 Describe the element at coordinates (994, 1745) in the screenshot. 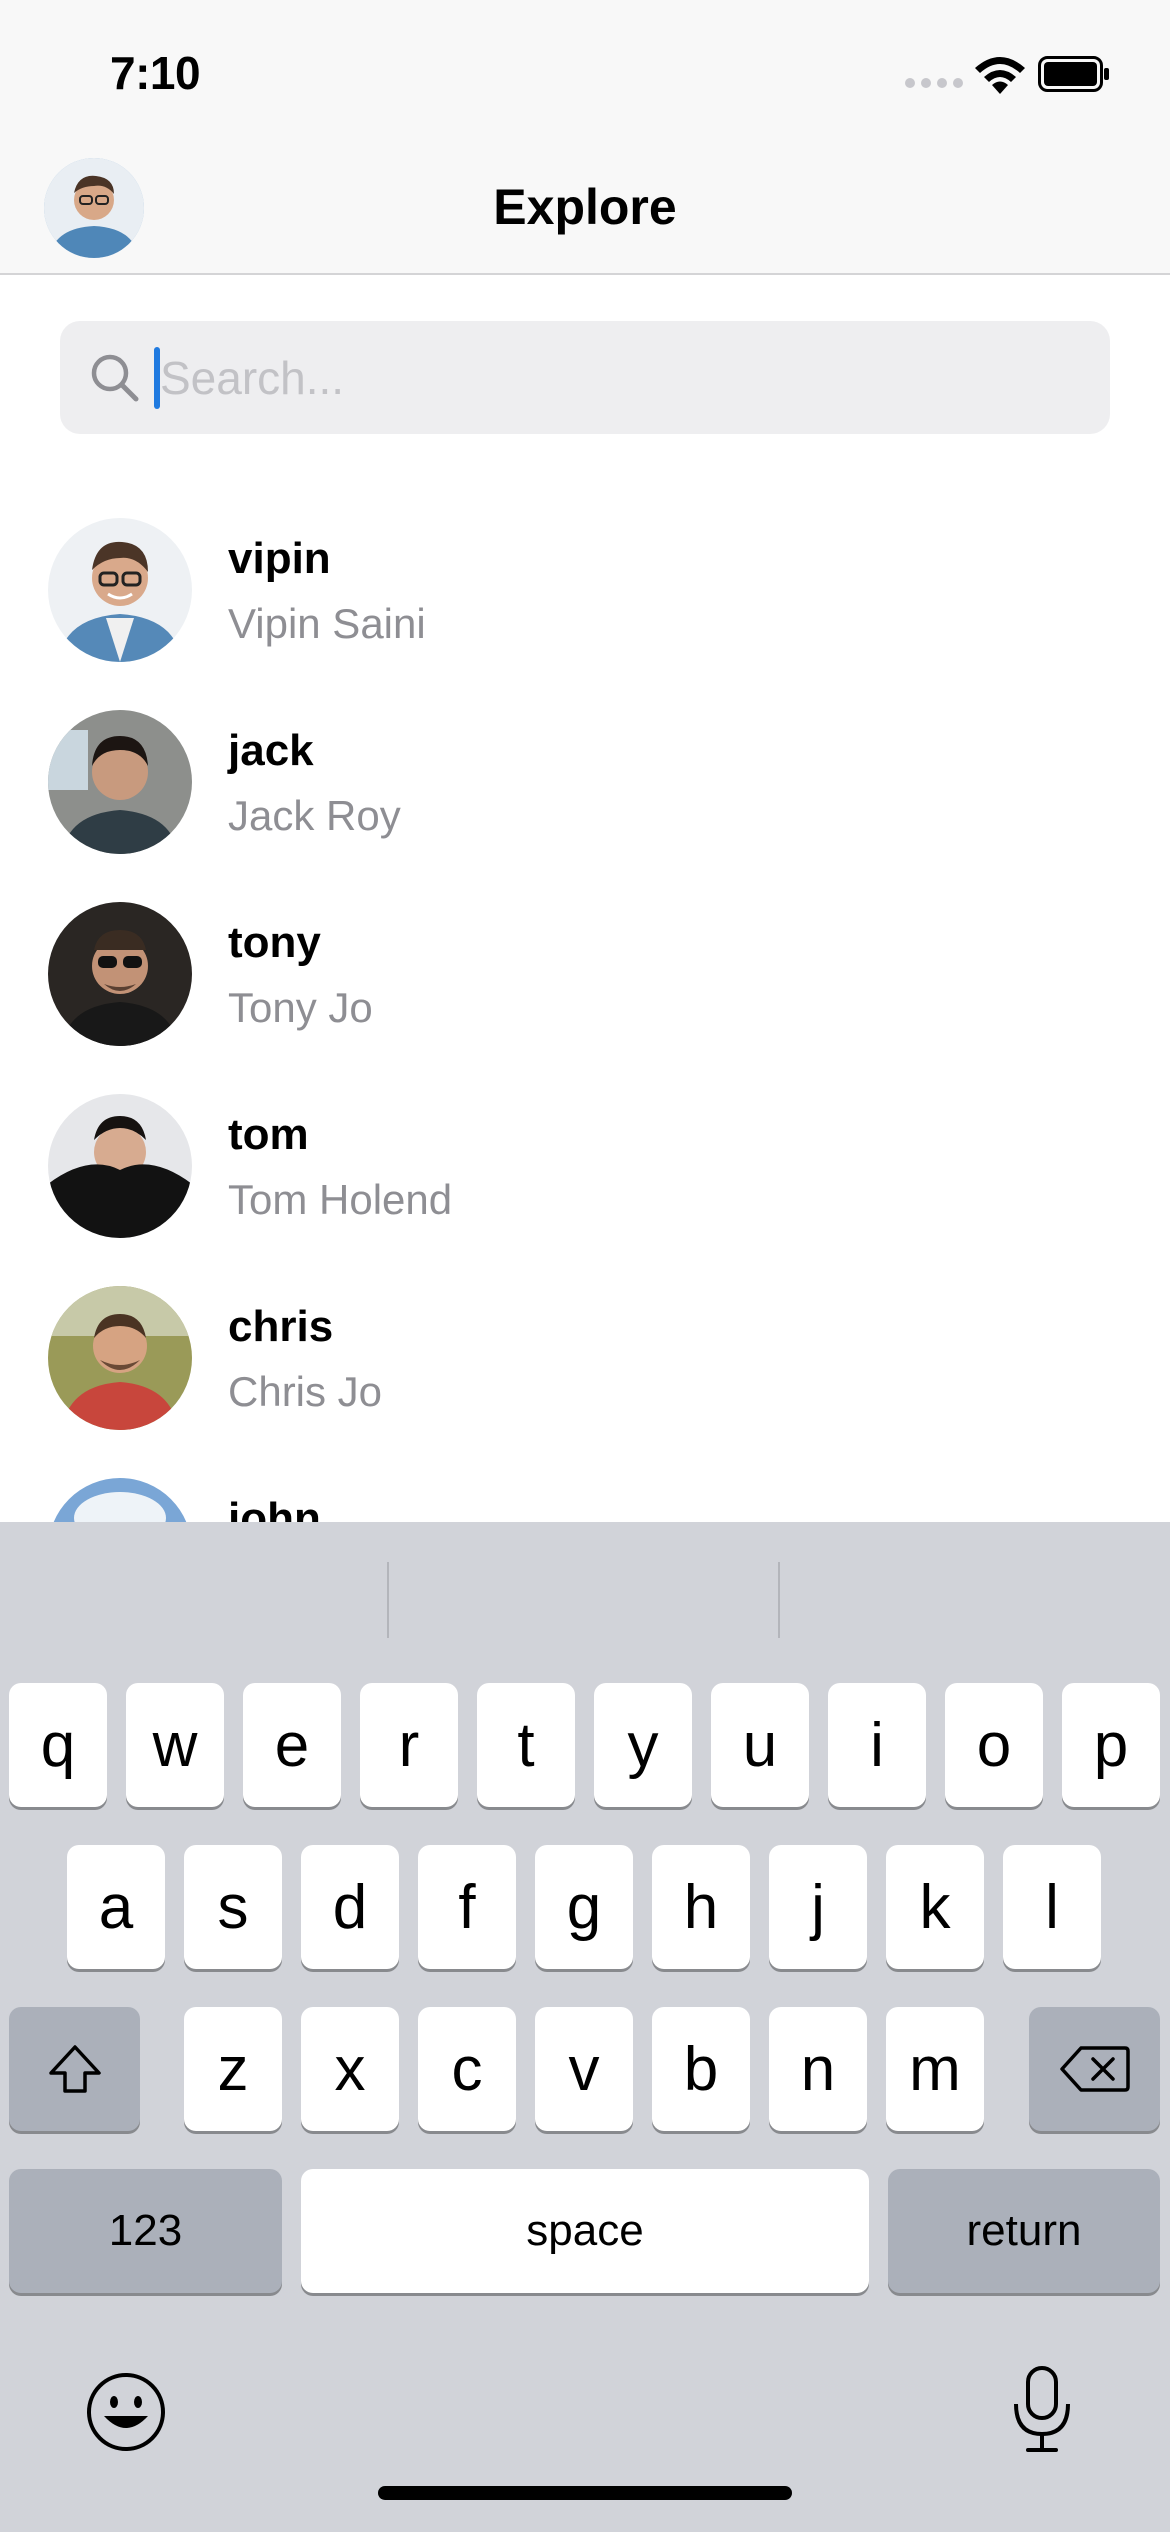

I see `key-o: o` at that location.